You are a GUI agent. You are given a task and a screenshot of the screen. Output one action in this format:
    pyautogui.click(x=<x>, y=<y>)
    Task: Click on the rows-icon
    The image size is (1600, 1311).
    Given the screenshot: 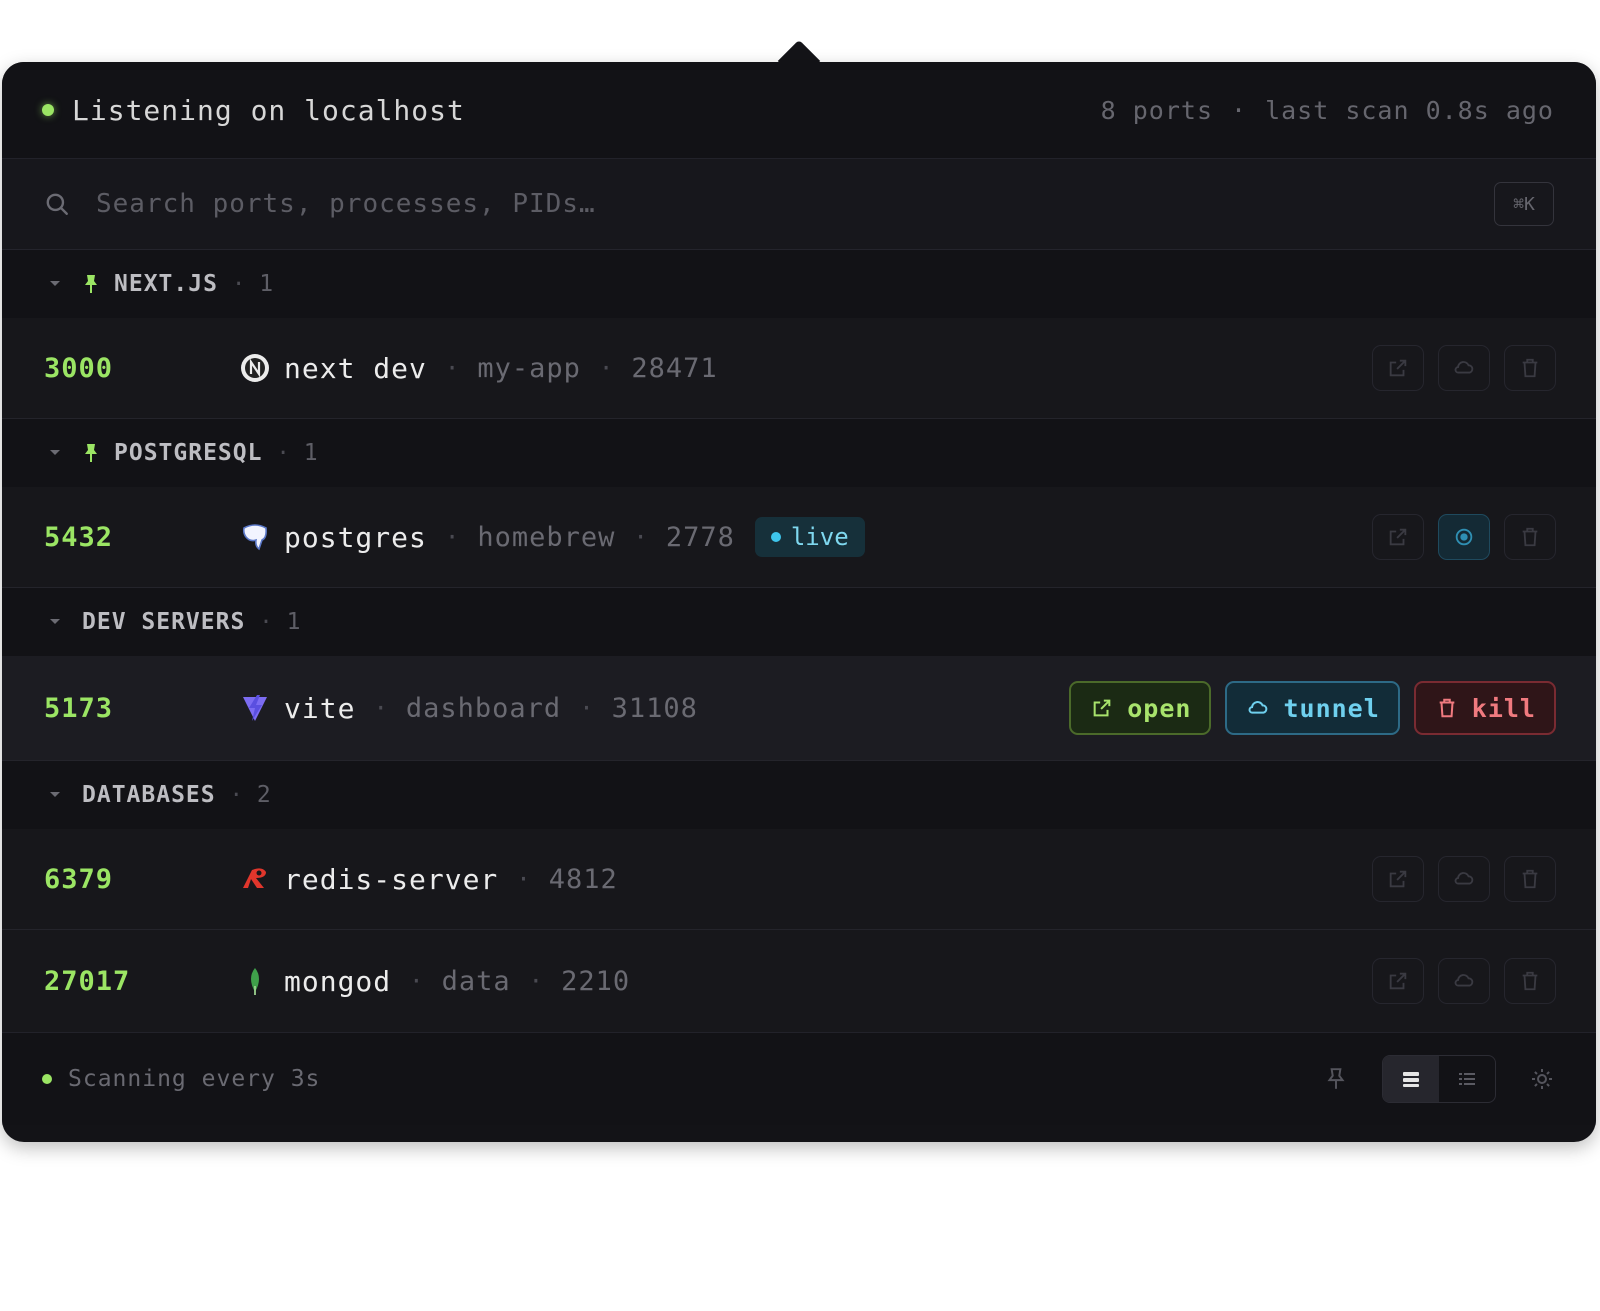 What is the action you would take?
    pyautogui.click(x=1411, y=1079)
    